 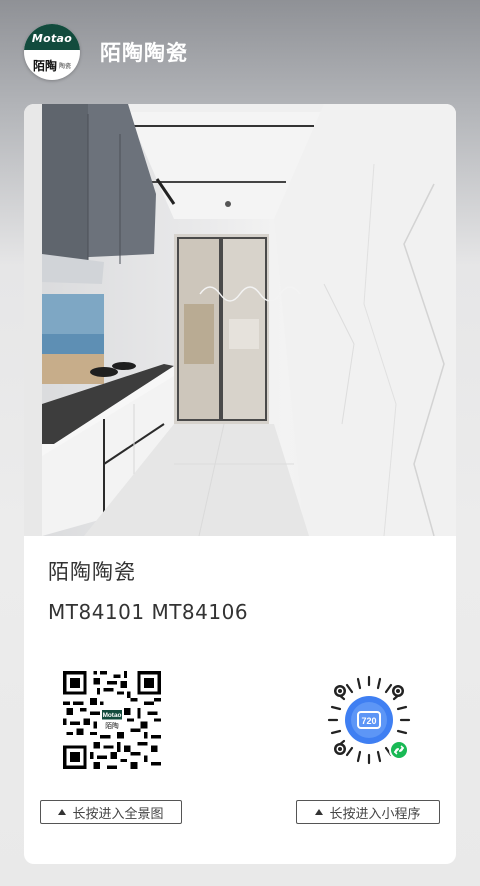 I want to click on svg-text: Motao, so click(x=112, y=715).